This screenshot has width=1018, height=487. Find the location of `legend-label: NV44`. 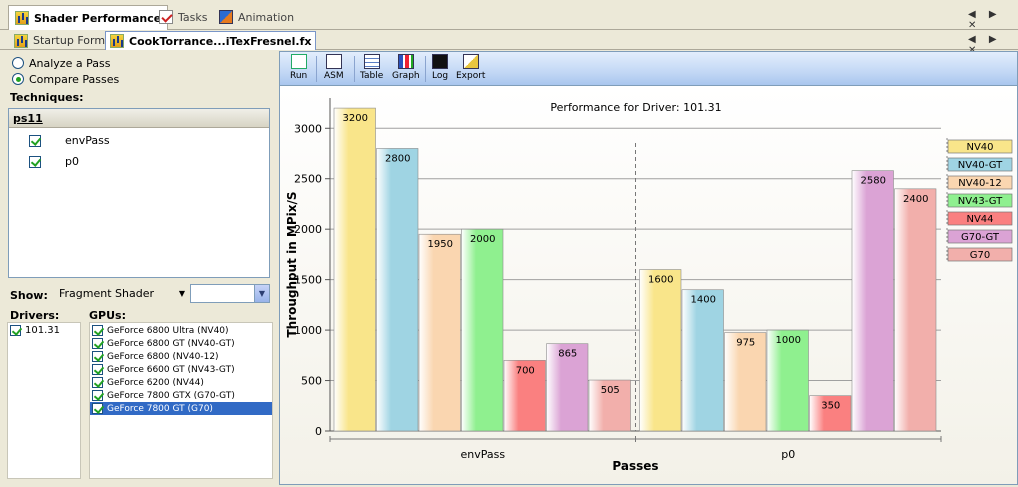

legend-label: NV44 is located at coordinates (979, 219).